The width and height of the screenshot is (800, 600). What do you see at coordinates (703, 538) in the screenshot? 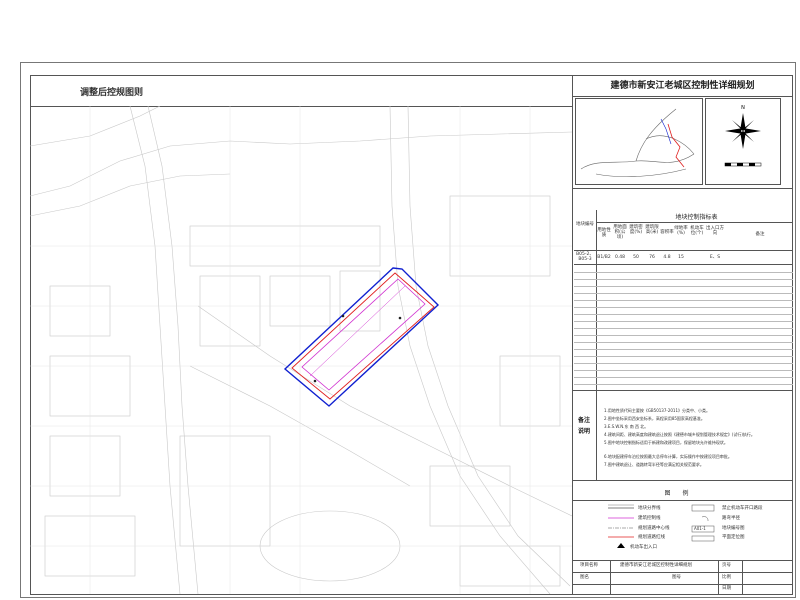
I see `legend-location-icon` at bounding box center [703, 538].